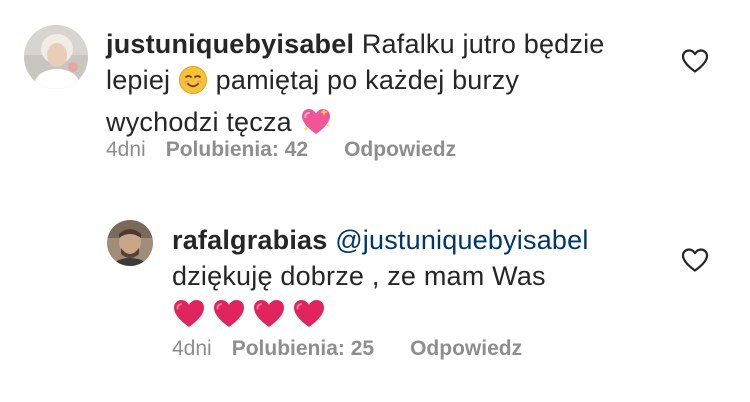  What do you see at coordinates (461, 240) in the screenshot?
I see `mention-link: @justuniquebyisabel` at bounding box center [461, 240].